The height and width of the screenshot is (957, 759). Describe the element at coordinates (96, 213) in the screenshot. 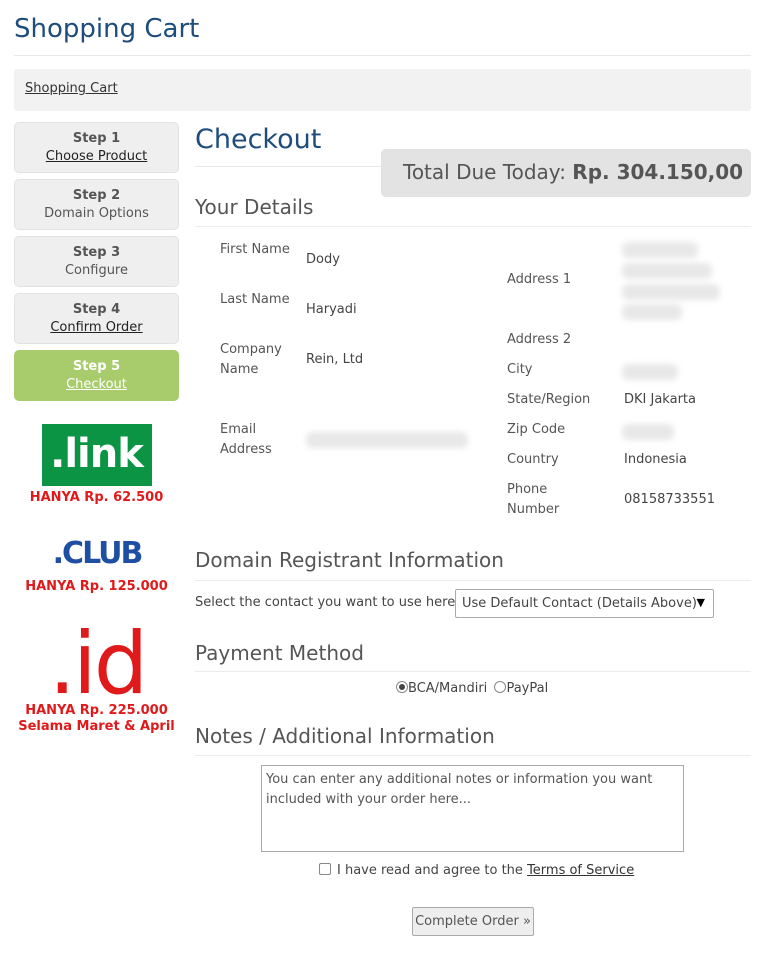

I see `step-label-domain-options: Domain Options` at that location.